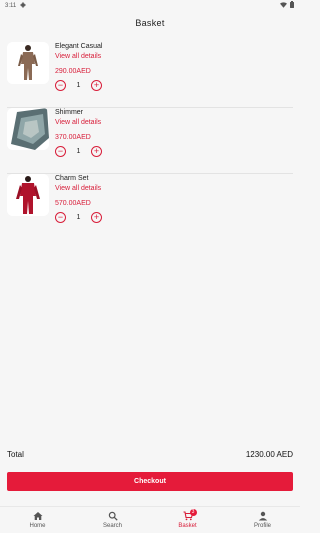  What do you see at coordinates (150, 481) in the screenshot?
I see `checkout-button: Checkout` at bounding box center [150, 481].